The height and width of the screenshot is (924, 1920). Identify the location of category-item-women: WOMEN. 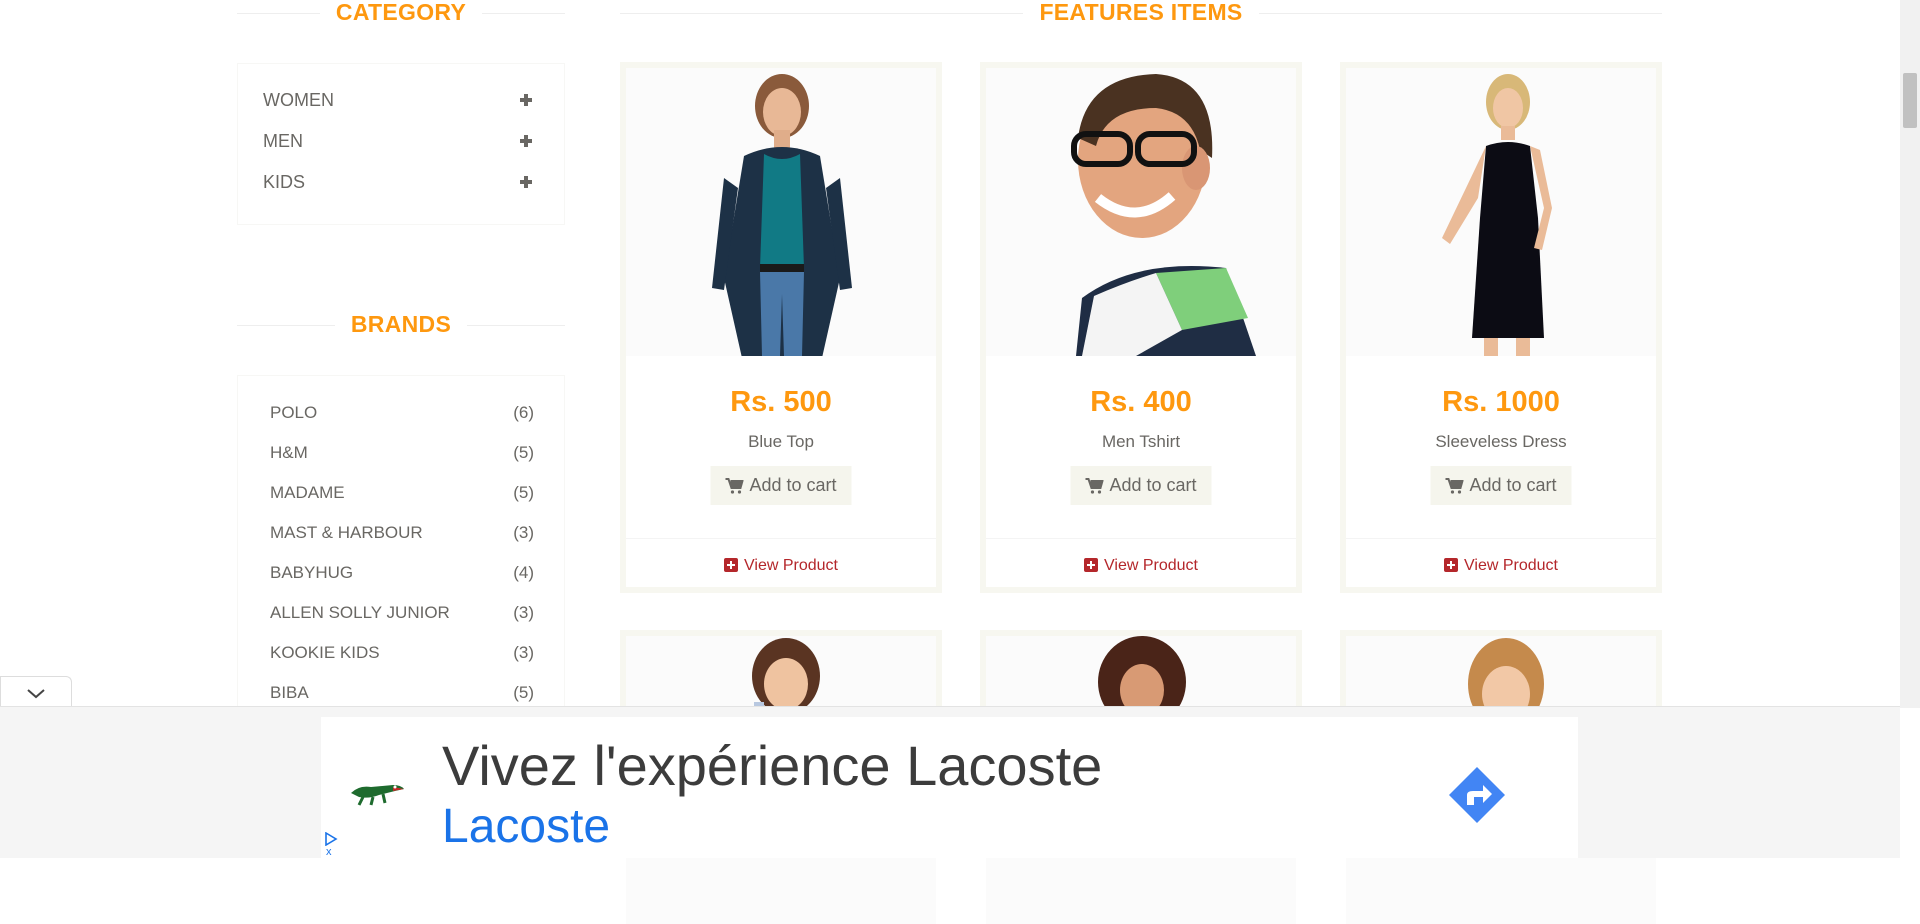
(397, 100).